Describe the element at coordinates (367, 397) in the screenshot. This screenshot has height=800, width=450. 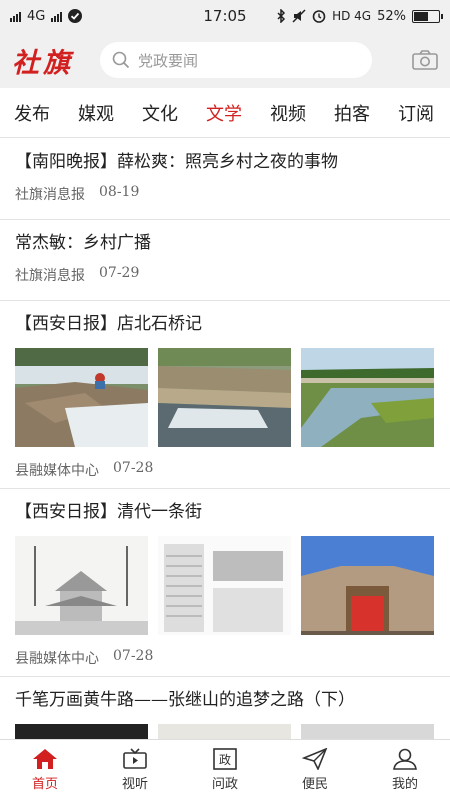
I see `thumbnail-river-bridge` at that location.